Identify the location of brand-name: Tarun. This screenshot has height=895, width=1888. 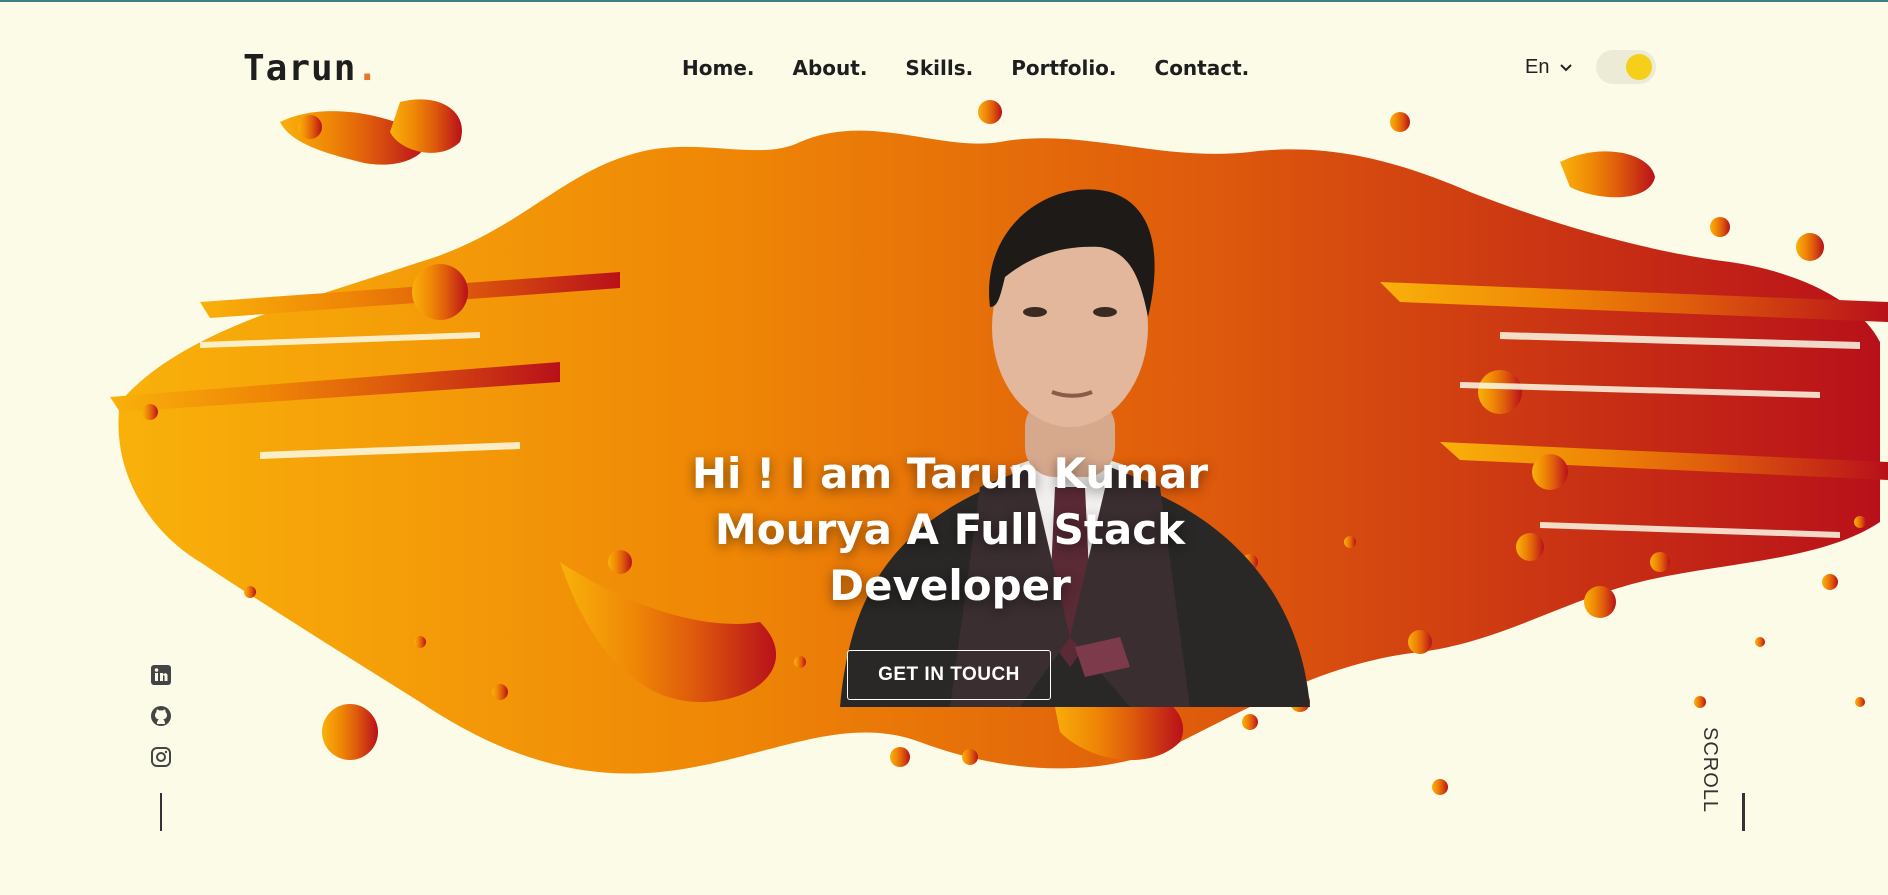
(300, 68).